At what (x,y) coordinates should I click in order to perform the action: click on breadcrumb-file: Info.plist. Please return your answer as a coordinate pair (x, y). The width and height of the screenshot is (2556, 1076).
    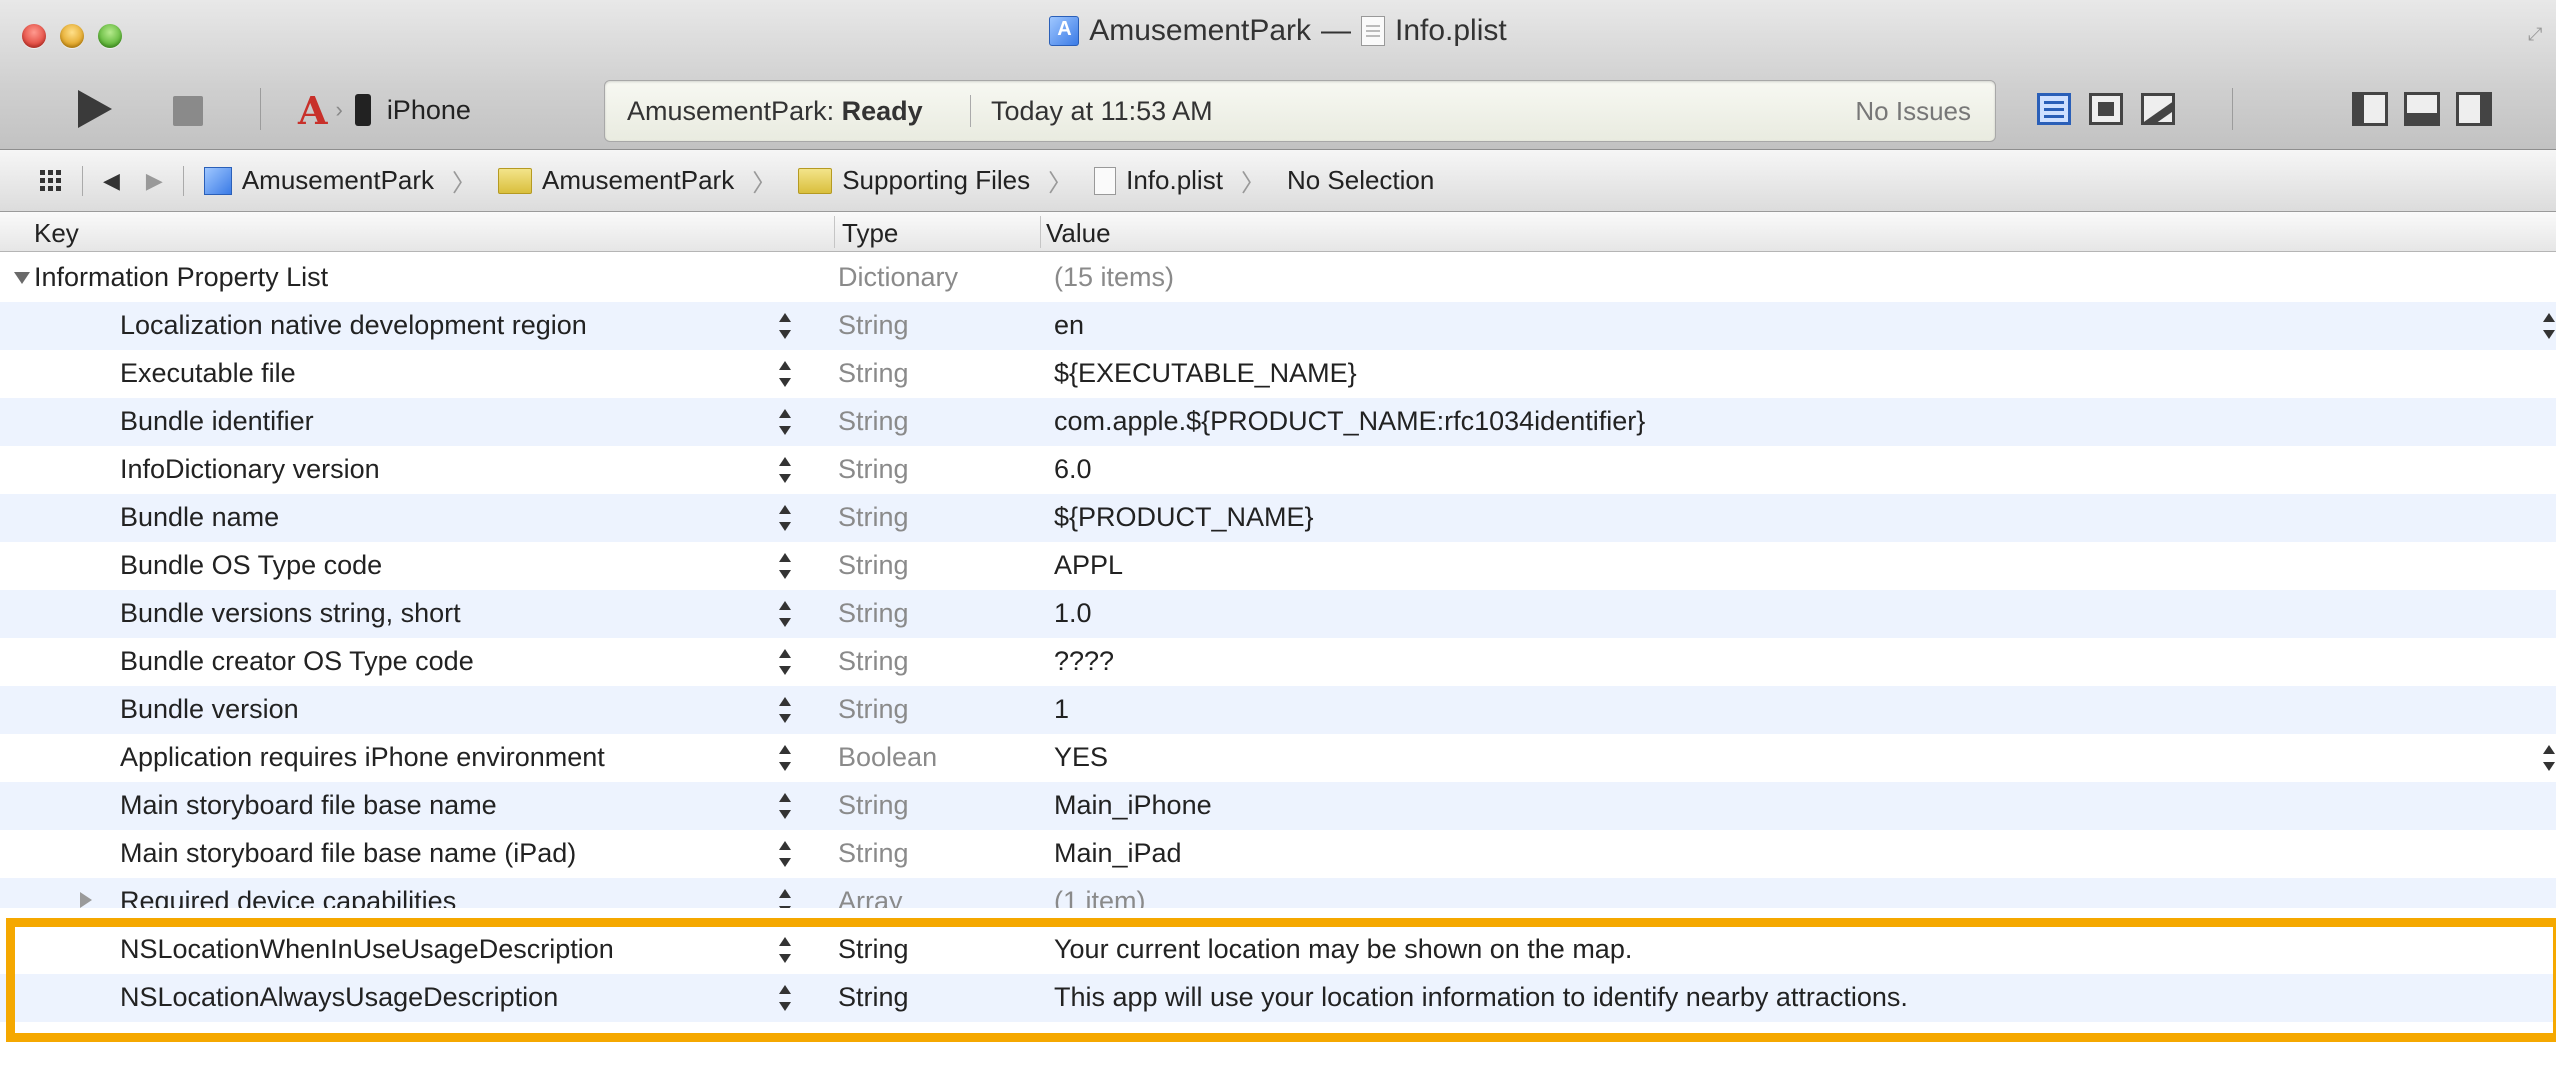
    Looking at the image, I should click on (1174, 180).